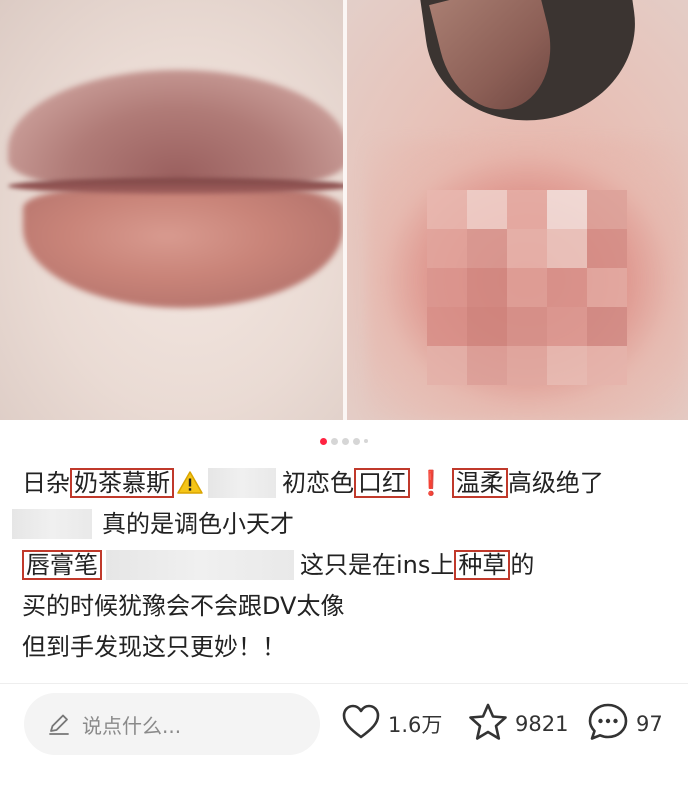 The height and width of the screenshot is (787, 688). What do you see at coordinates (542, 724) in the screenshot?
I see `favorite-count: 9821` at bounding box center [542, 724].